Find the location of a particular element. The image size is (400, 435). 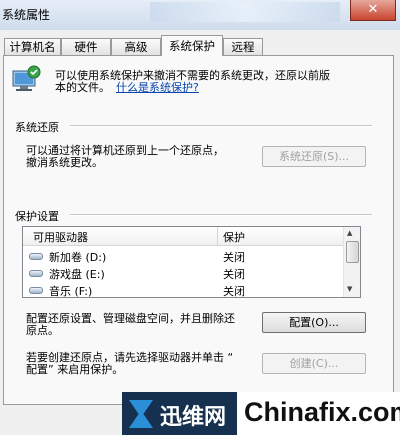

close-icon: ✕ is located at coordinates (373, 9).